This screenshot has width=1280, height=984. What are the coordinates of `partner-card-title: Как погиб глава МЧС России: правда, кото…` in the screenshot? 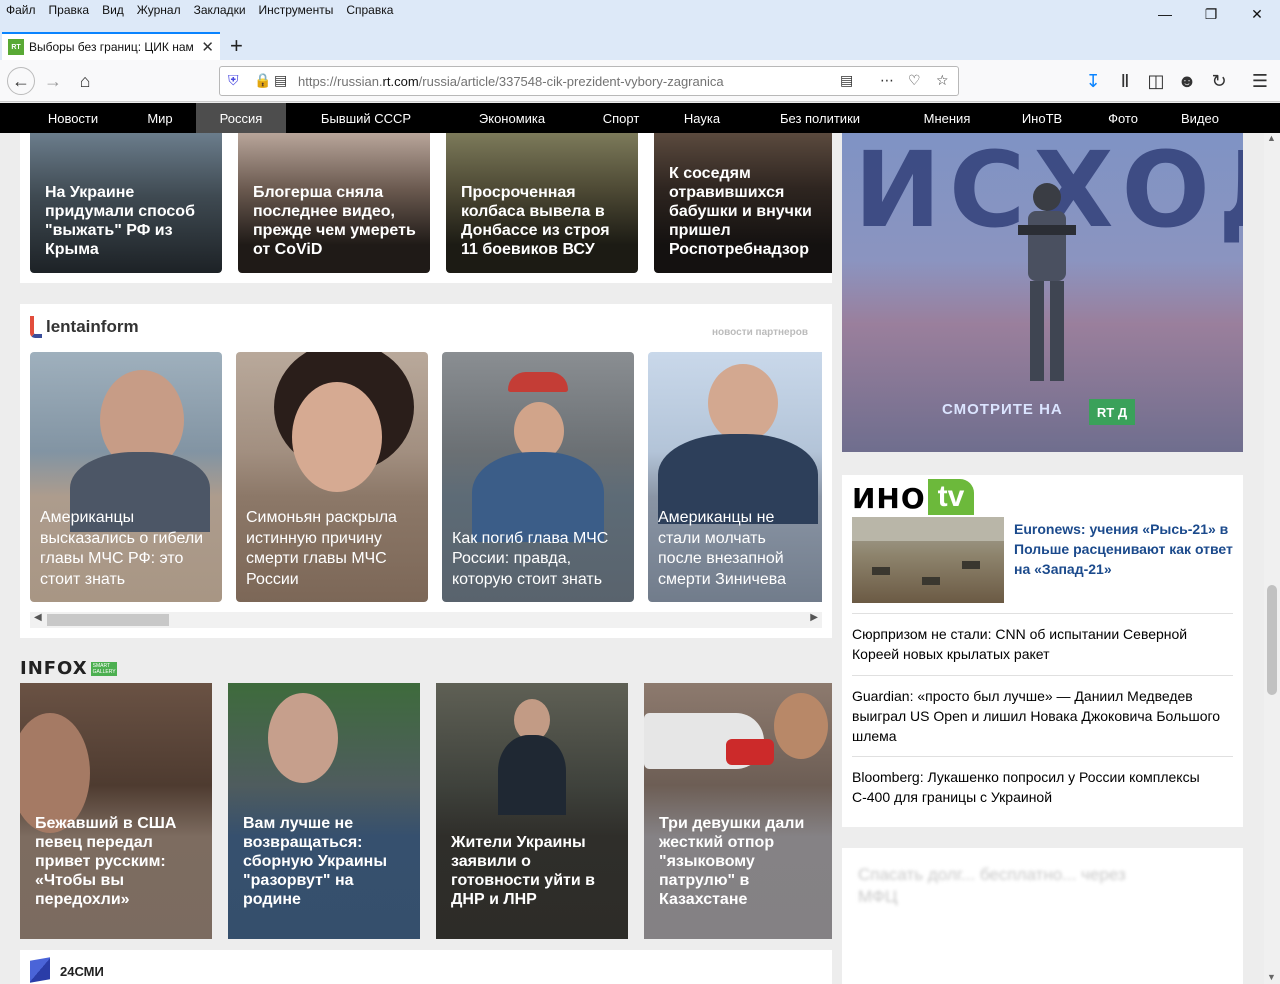 It's located at (530, 558).